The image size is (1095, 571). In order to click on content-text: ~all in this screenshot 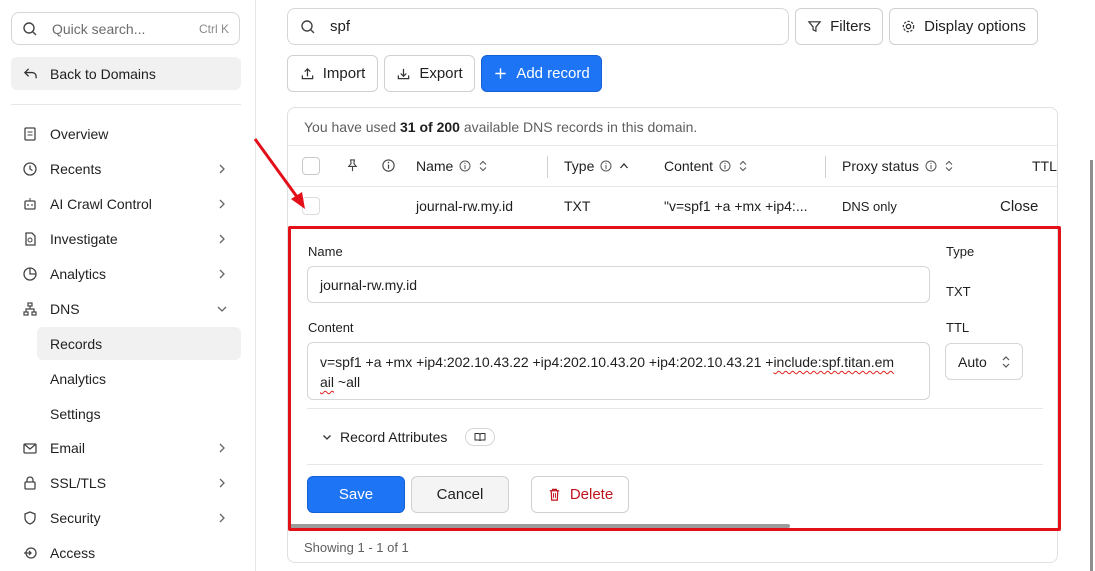, I will do `click(347, 382)`.